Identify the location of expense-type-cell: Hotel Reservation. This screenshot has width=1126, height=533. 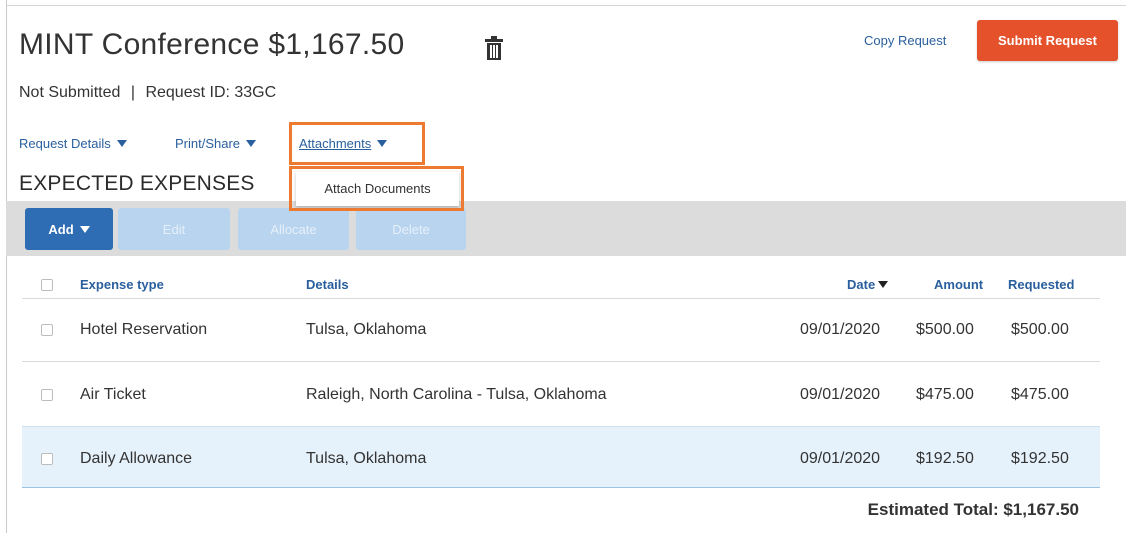
(144, 329).